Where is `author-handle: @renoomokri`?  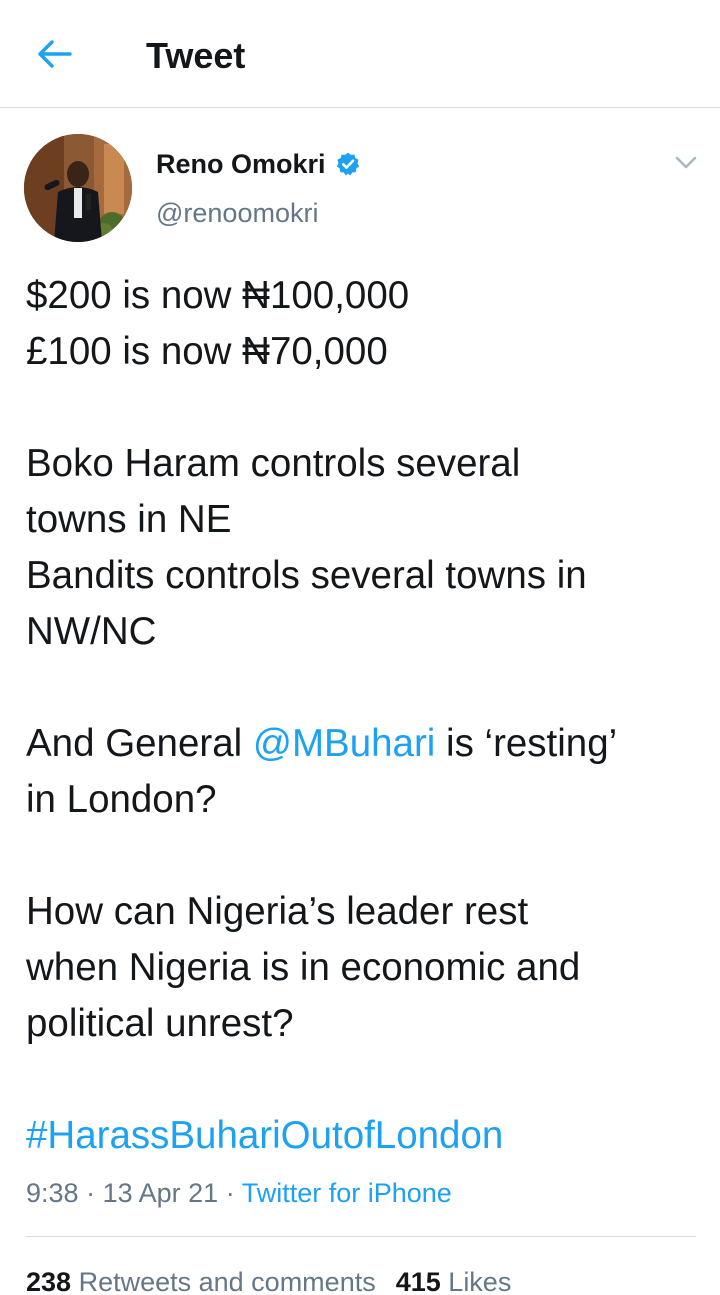 author-handle: @renoomokri is located at coordinates (237, 213).